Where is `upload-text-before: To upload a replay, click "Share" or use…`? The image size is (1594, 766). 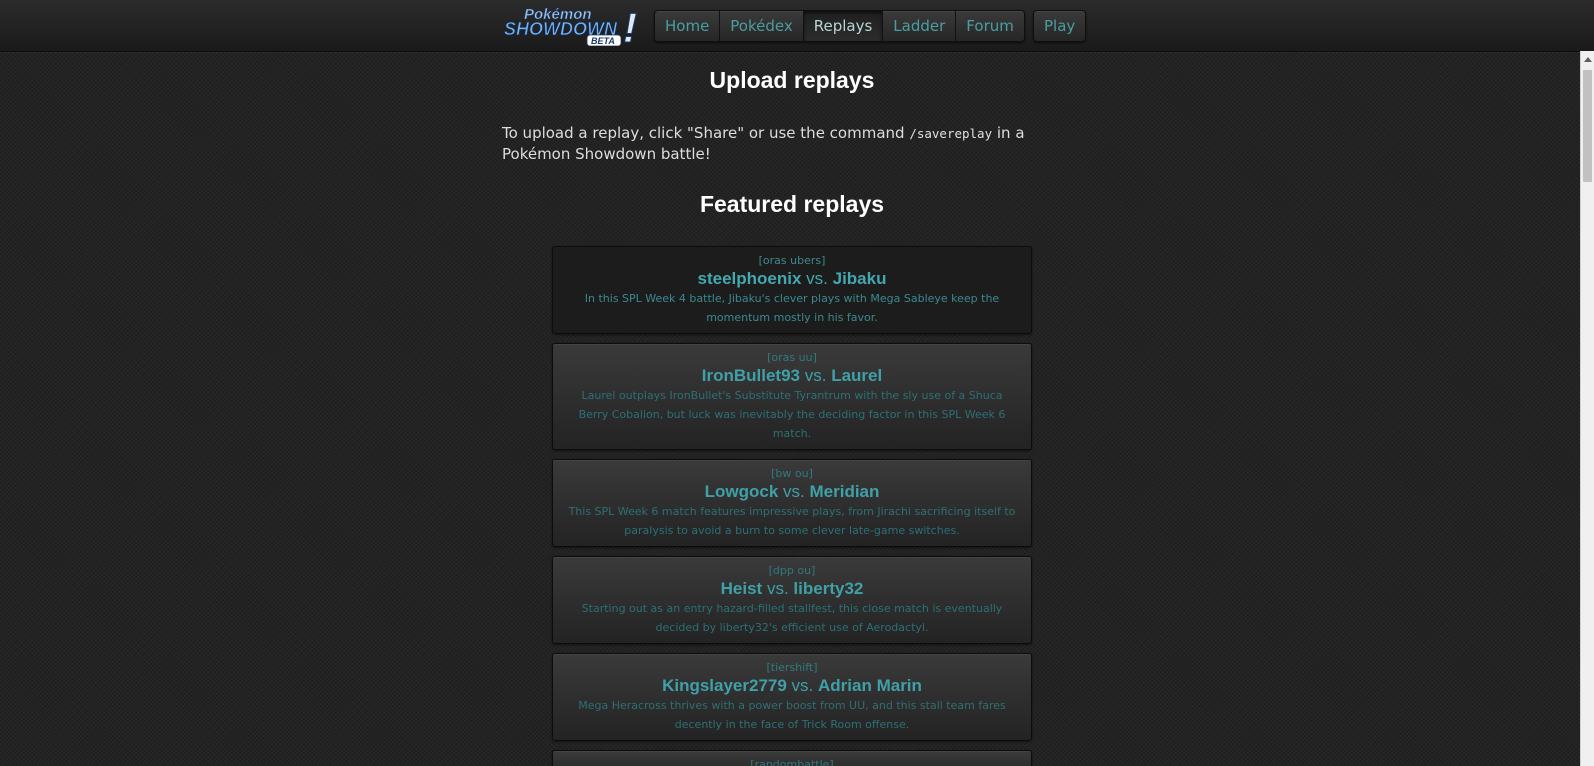
upload-text-before: To upload a replay, click "Share" or use… is located at coordinates (706, 133).